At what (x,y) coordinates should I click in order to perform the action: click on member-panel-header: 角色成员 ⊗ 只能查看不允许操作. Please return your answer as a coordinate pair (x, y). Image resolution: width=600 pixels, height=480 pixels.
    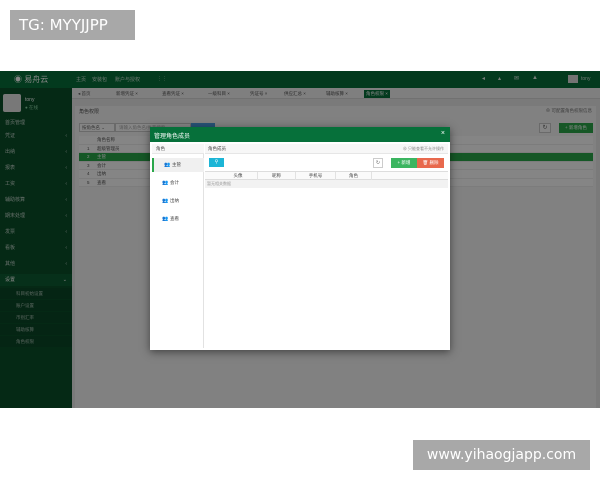
    Looking at the image, I should click on (326, 149).